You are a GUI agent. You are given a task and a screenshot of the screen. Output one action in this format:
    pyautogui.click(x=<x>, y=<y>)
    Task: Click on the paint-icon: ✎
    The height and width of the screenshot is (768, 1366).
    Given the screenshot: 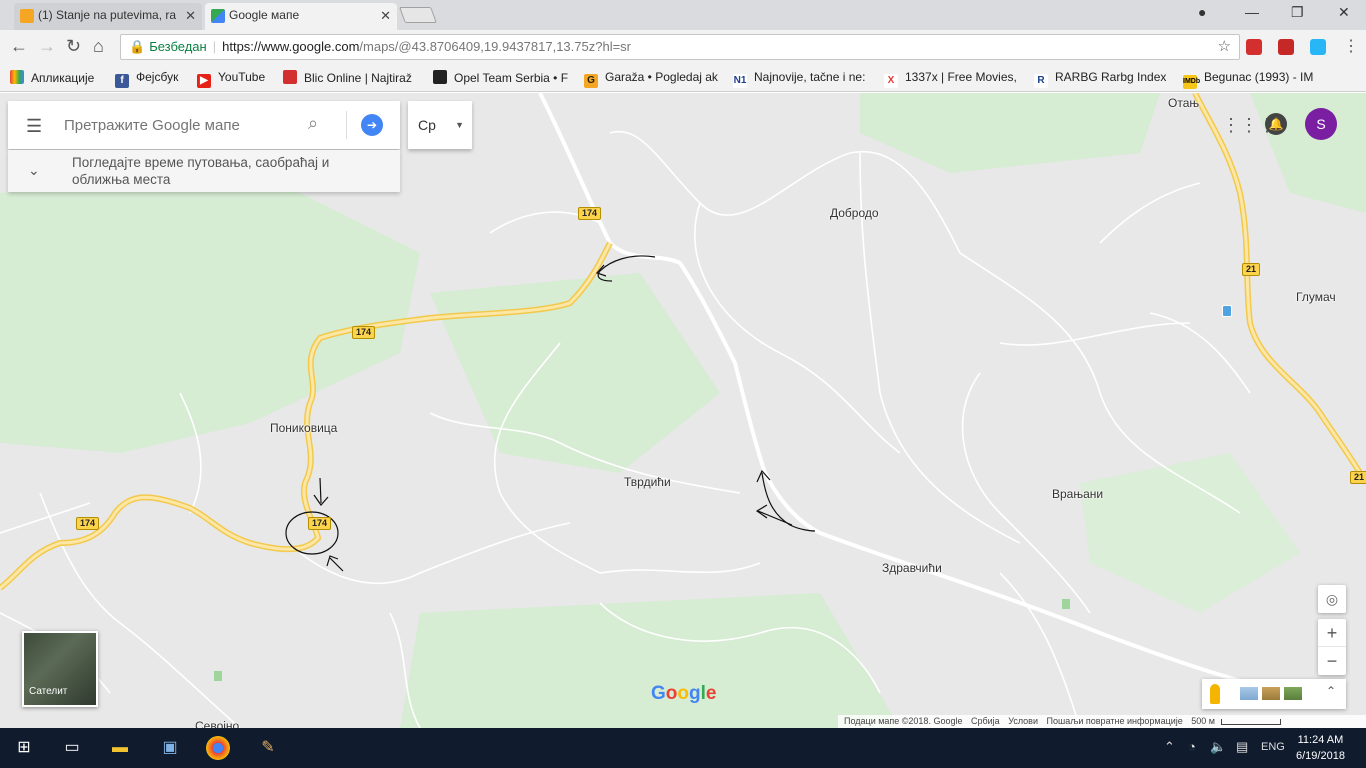 What is the action you would take?
    pyautogui.click(x=268, y=748)
    